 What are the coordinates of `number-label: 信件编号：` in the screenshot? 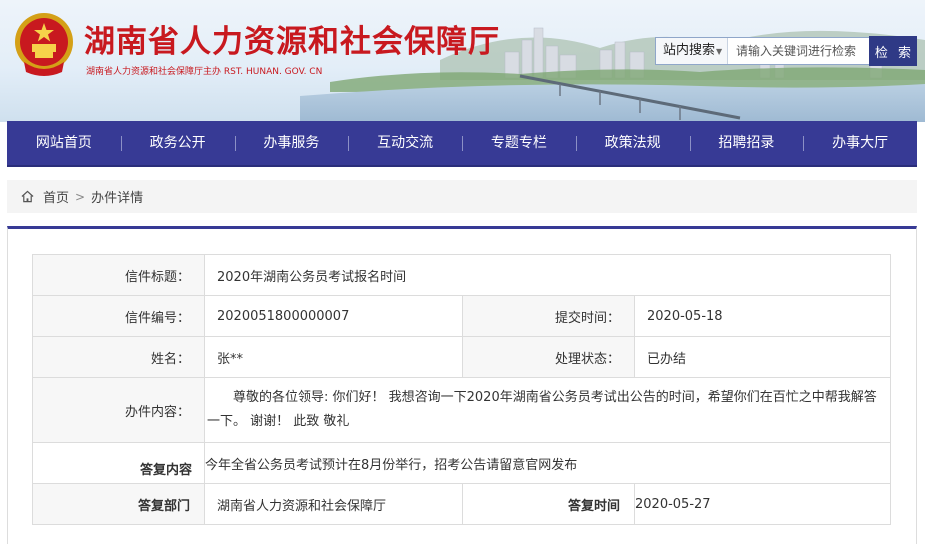 It's located at (118, 316).